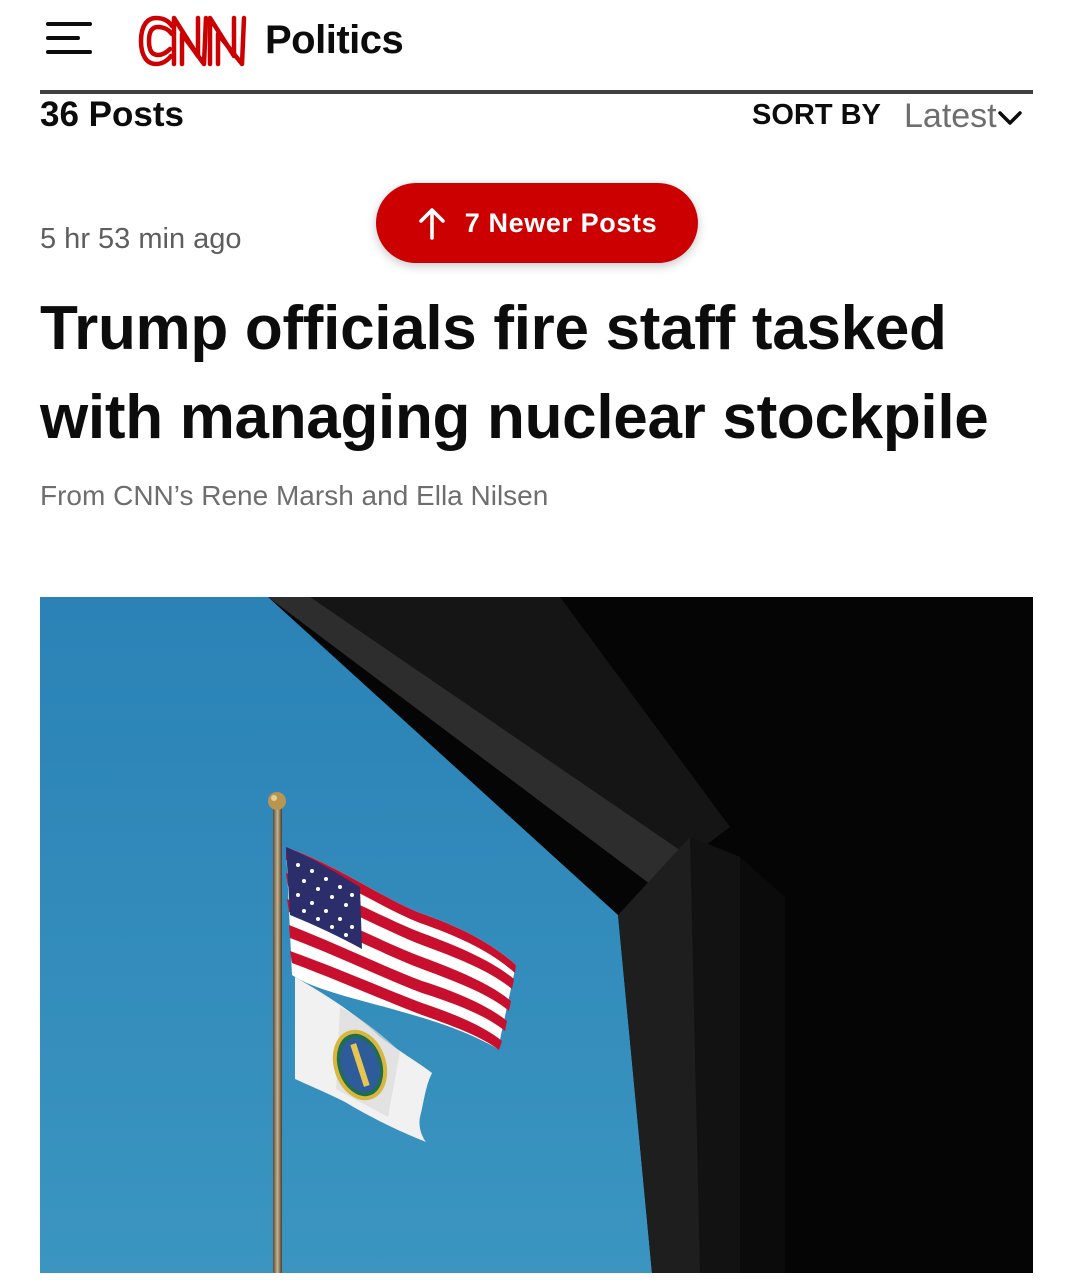 The image size is (1073, 1280). What do you see at coordinates (141, 239) in the screenshot?
I see `post-timestamp: 5 hr 53 min ago` at bounding box center [141, 239].